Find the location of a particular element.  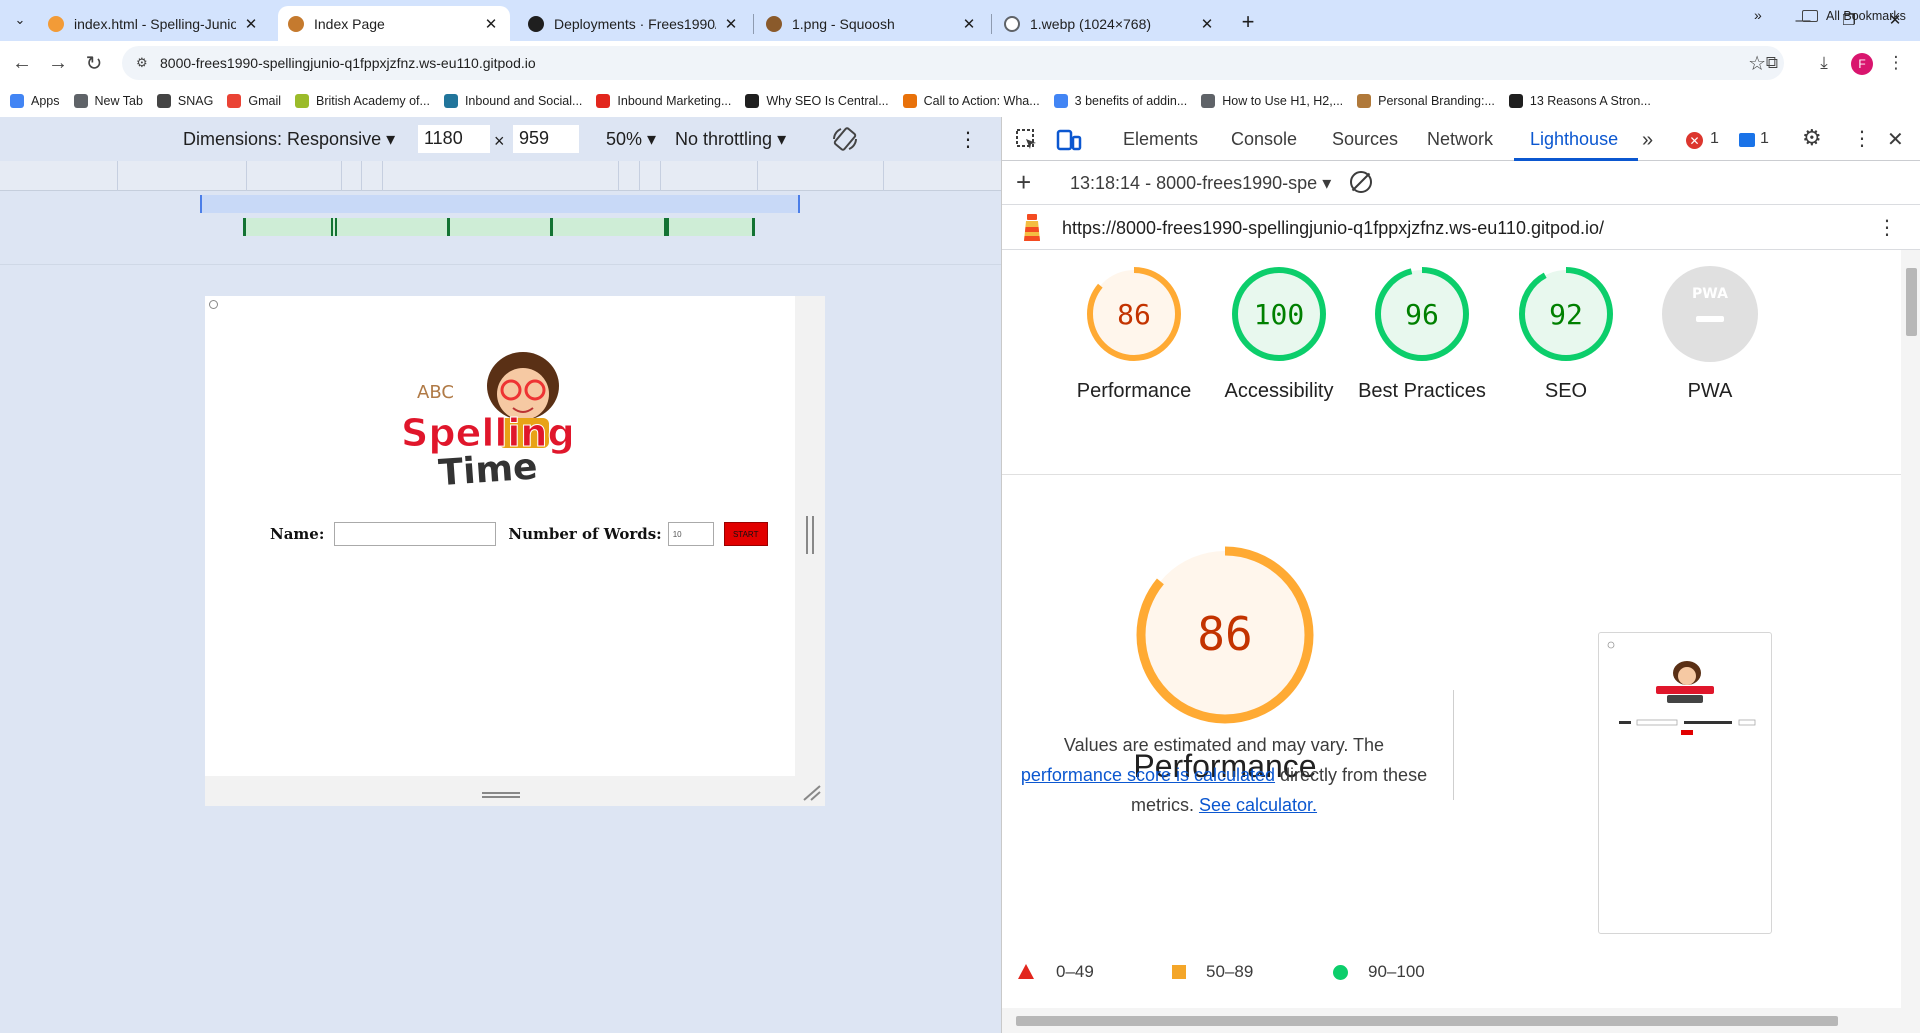

tab-network: Network is located at coordinates (1460, 139).